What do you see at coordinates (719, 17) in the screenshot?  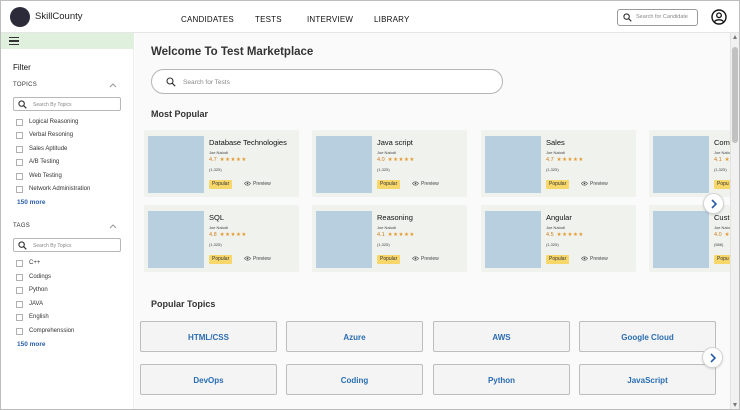 I see `user-account-icon` at bounding box center [719, 17].